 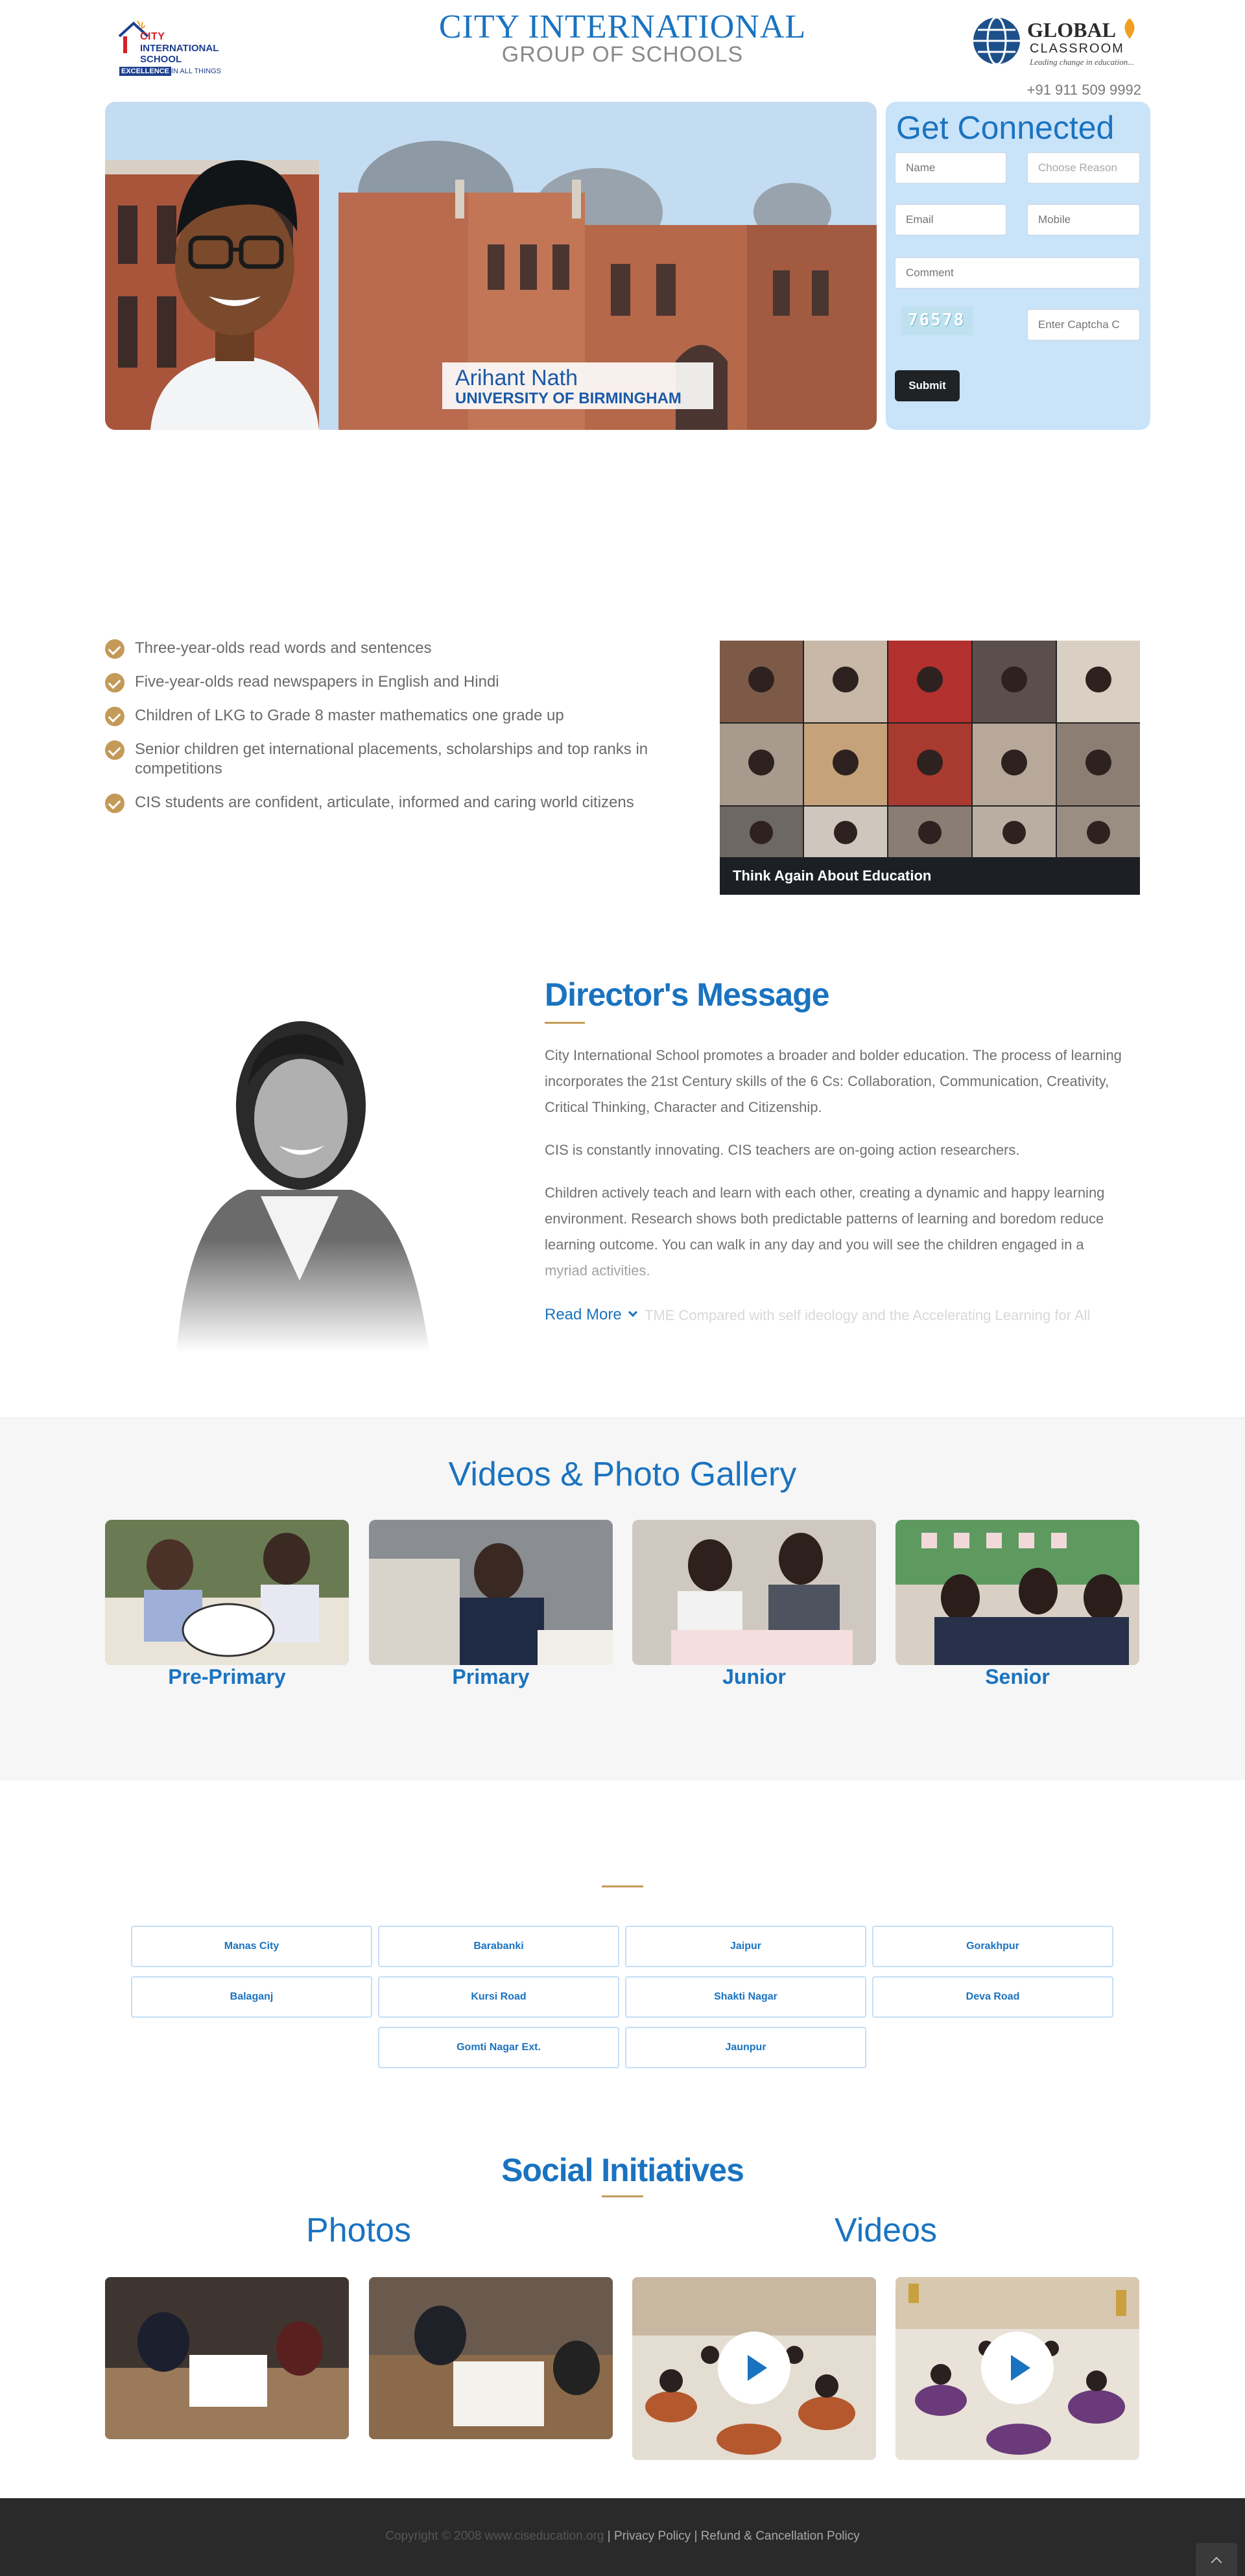 I want to click on feature-item: Three-year-olds read words and sentences, so click(x=397, y=649).